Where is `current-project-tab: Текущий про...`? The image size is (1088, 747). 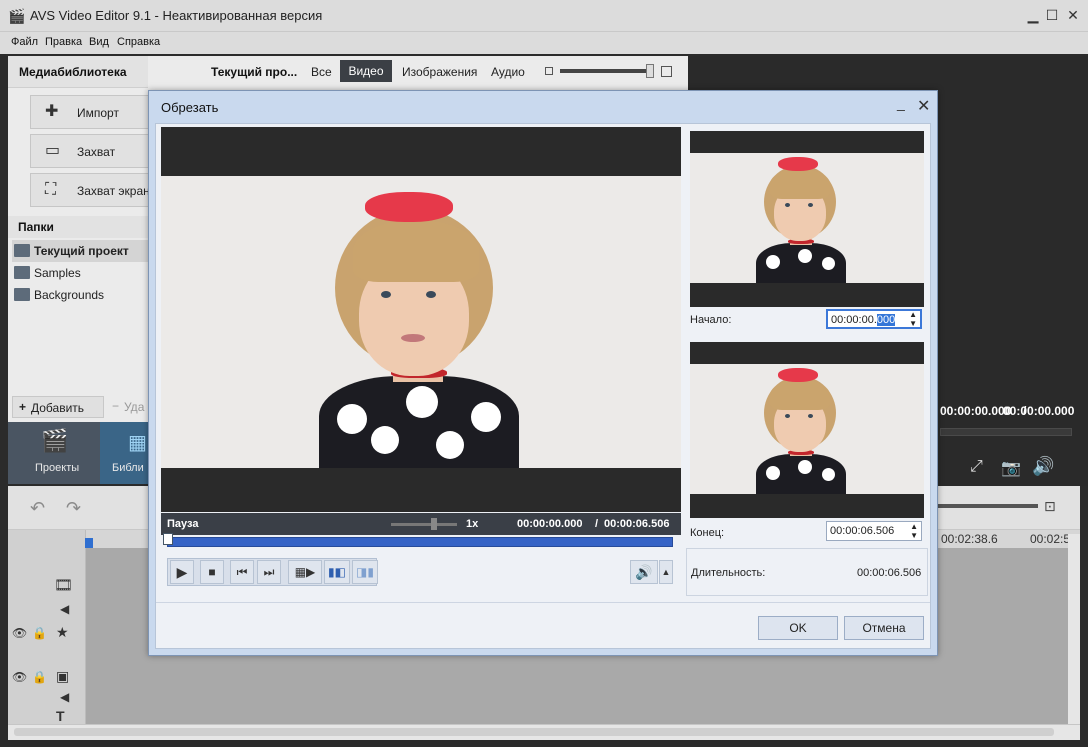 current-project-tab: Текущий про... is located at coordinates (254, 72).